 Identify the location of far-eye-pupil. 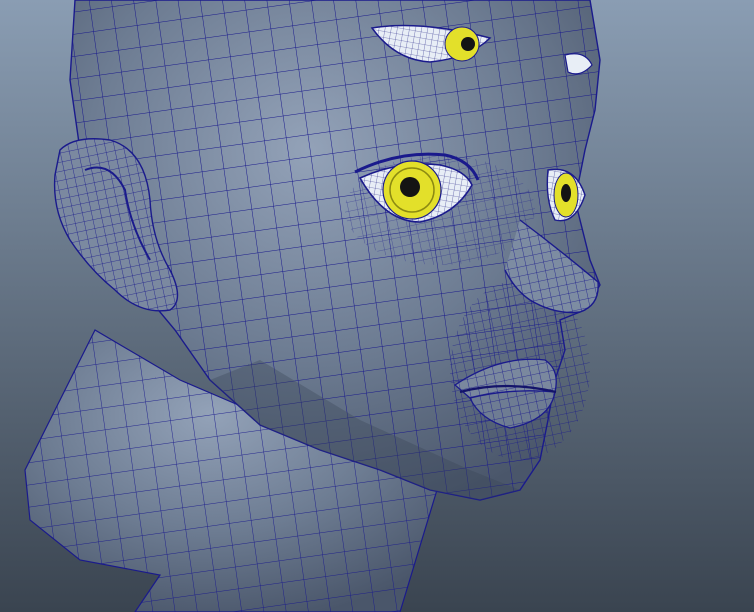
(566, 193).